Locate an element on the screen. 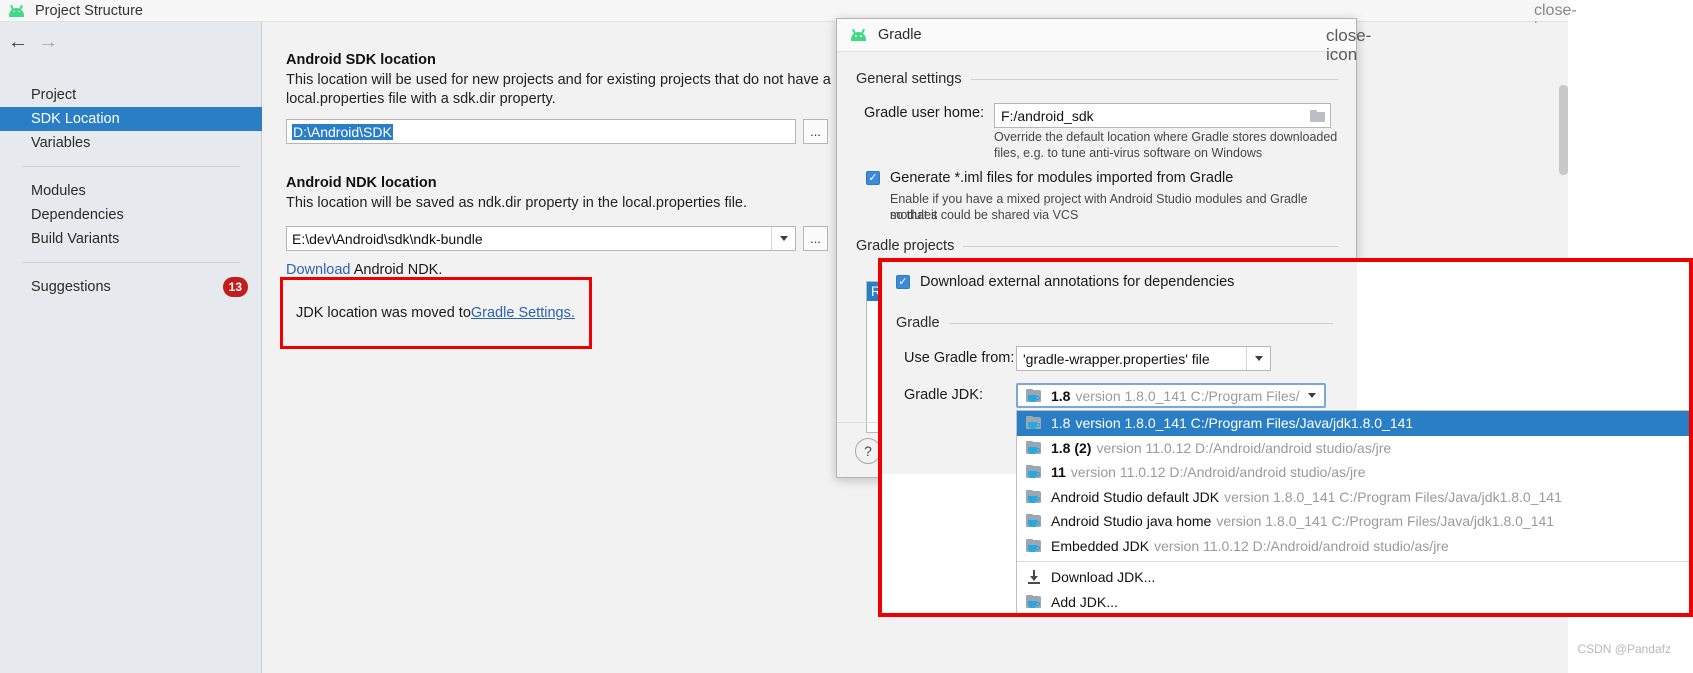 This screenshot has width=1693, height=673. sidebar-item-label: Project is located at coordinates (54, 95).